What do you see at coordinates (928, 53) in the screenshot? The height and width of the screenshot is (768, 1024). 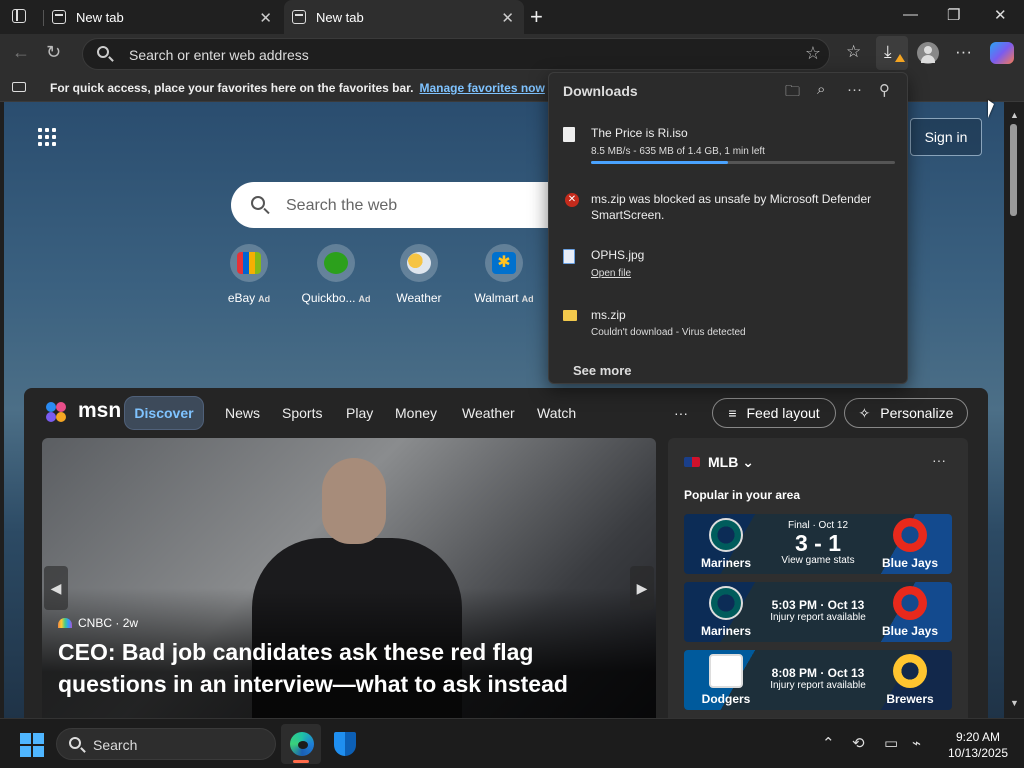 I see `profile-avatar` at bounding box center [928, 53].